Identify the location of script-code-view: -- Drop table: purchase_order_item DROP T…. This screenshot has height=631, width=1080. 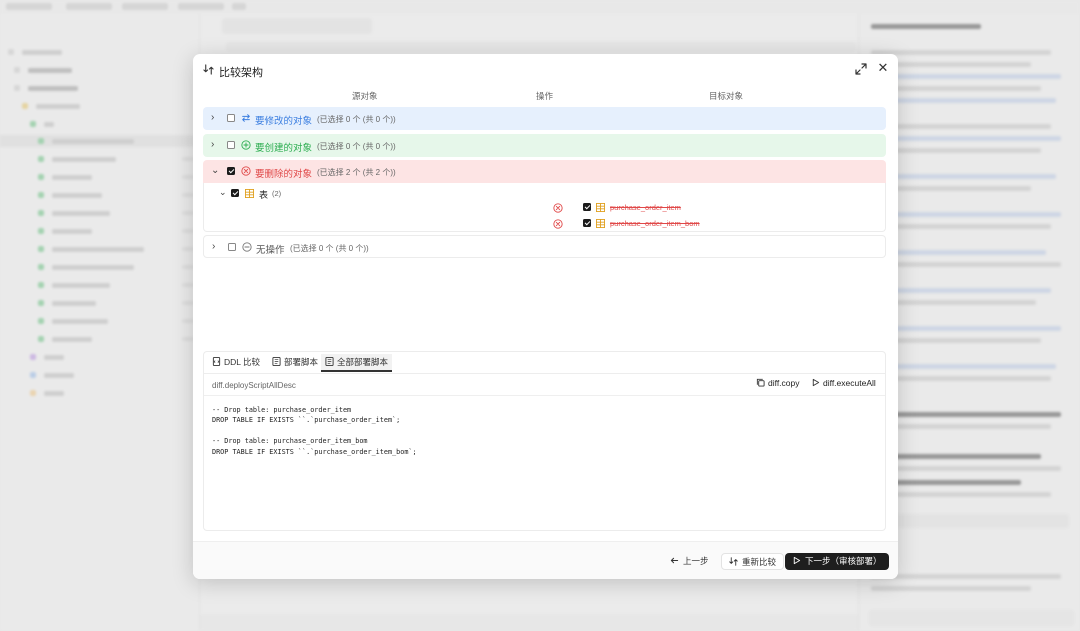
(544, 462).